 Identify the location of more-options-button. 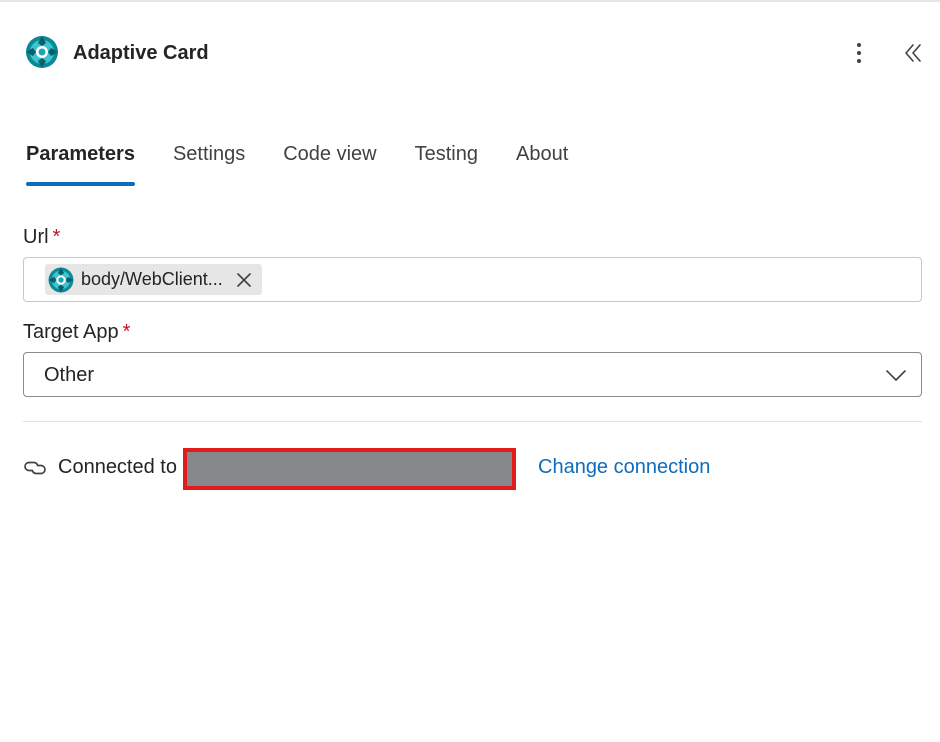
(859, 53).